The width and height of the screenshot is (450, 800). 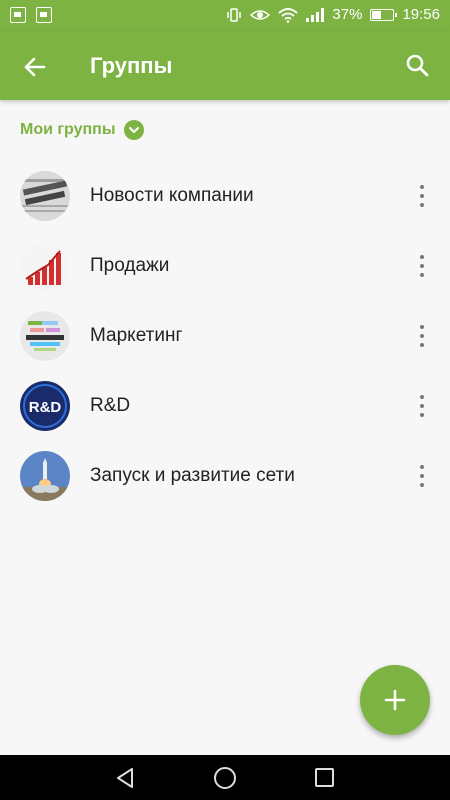 I want to click on status-bar: 37% 19:56, so click(x=225, y=16).